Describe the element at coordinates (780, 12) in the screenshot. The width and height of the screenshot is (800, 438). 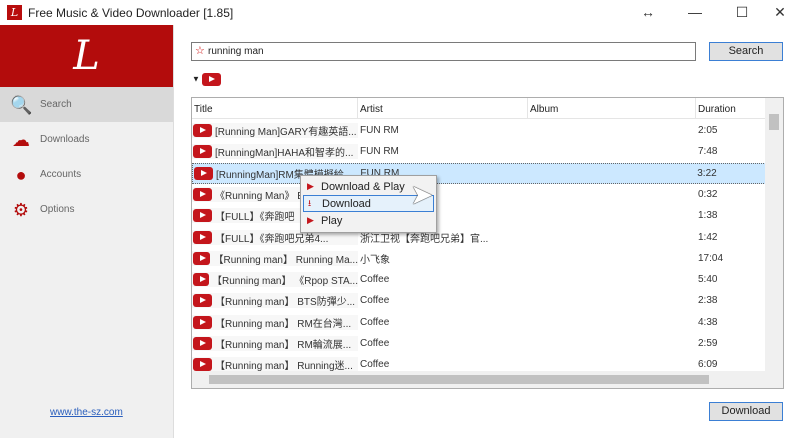
I see `close-button: ✕` at that location.